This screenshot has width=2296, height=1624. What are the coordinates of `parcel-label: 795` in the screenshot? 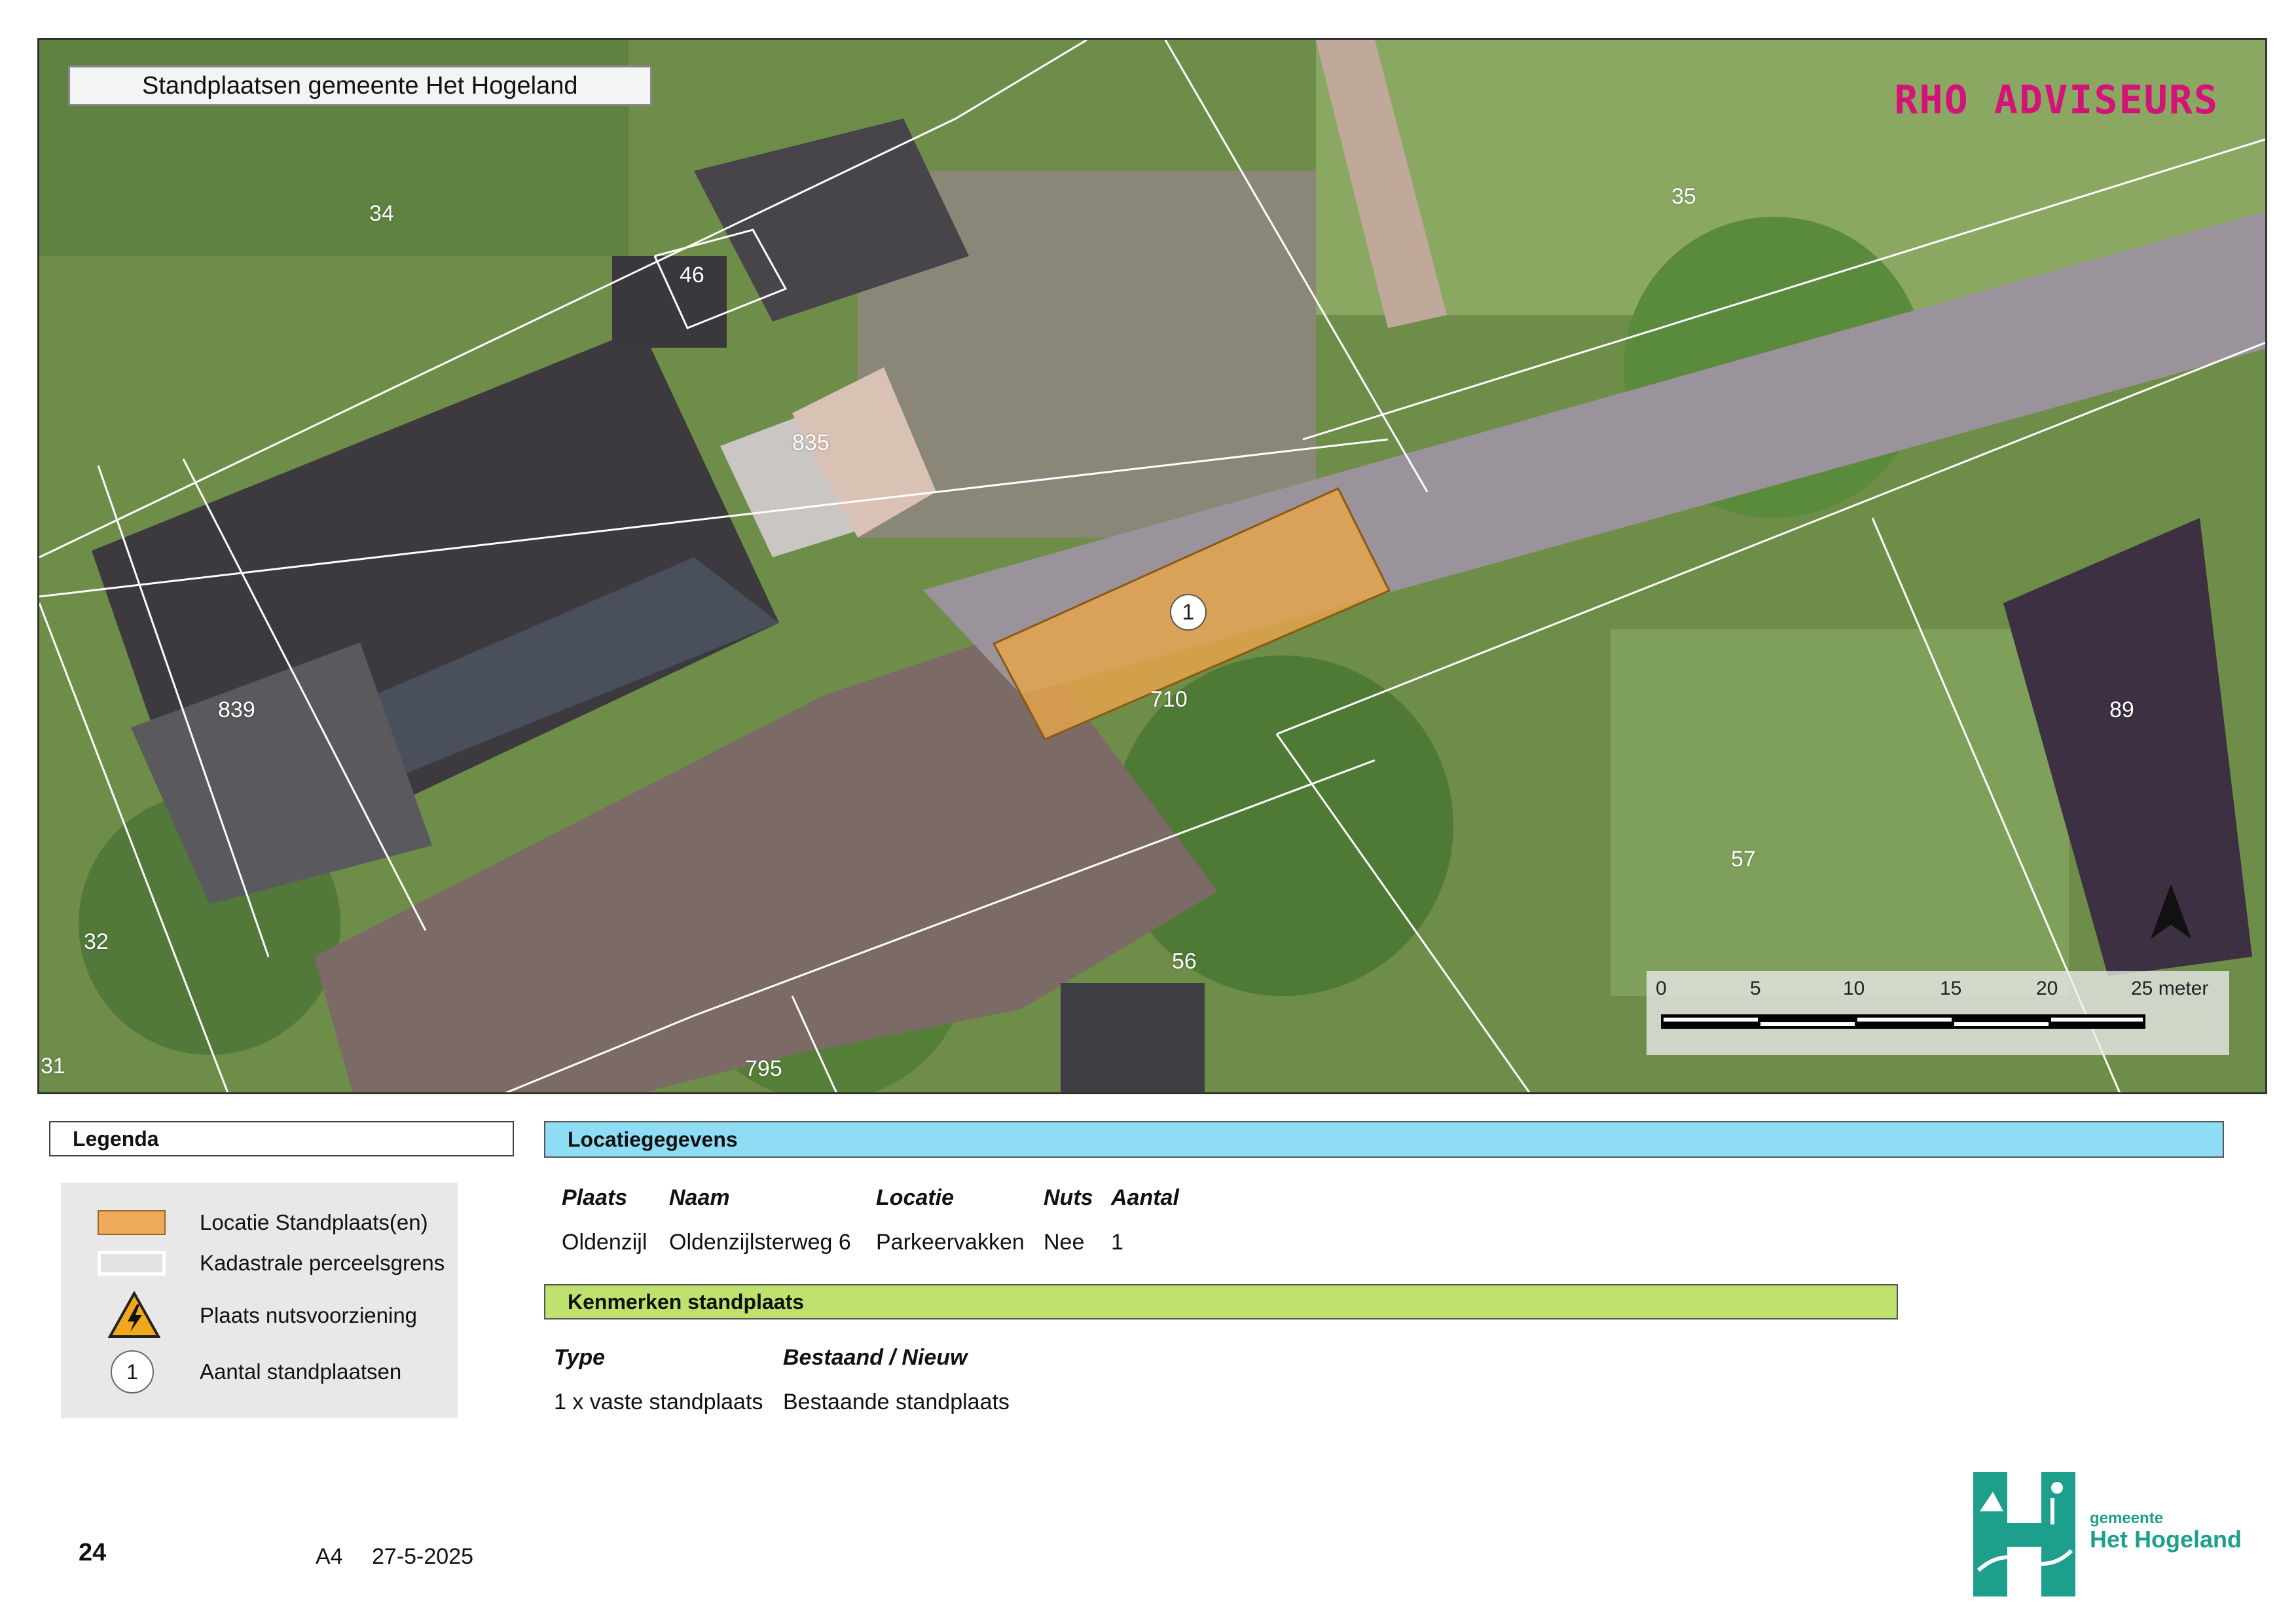 It's located at (763, 1068).